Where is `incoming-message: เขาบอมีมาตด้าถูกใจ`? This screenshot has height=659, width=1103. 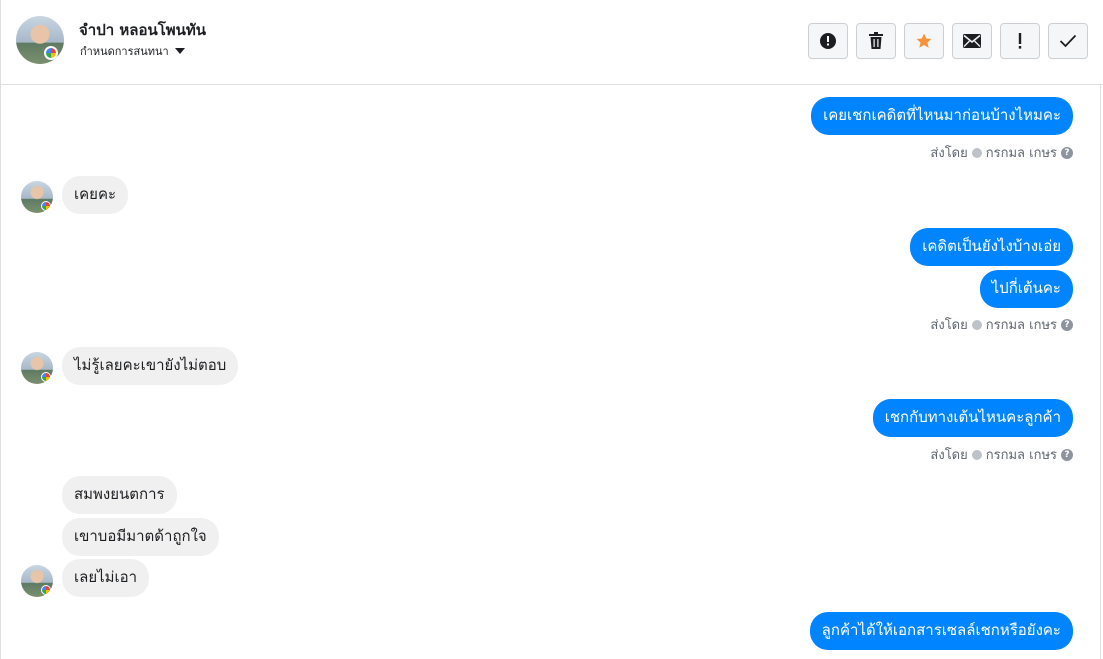 incoming-message: เขาบอมีมาตด้าถูกใจ is located at coordinates (140, 537).